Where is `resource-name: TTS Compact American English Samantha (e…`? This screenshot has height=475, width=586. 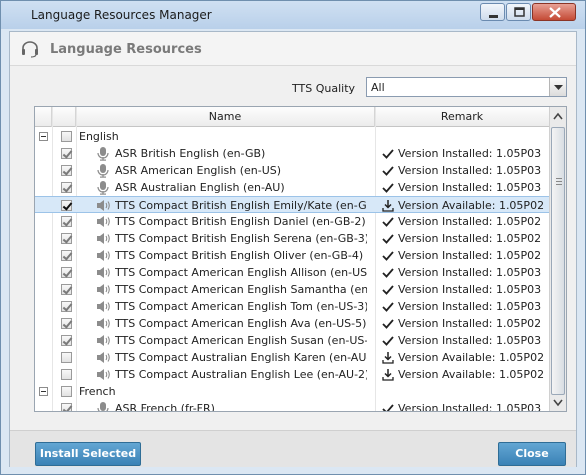
resource-name: TTS Compact American English Samantha (e… is located at coordinates (241, 289).